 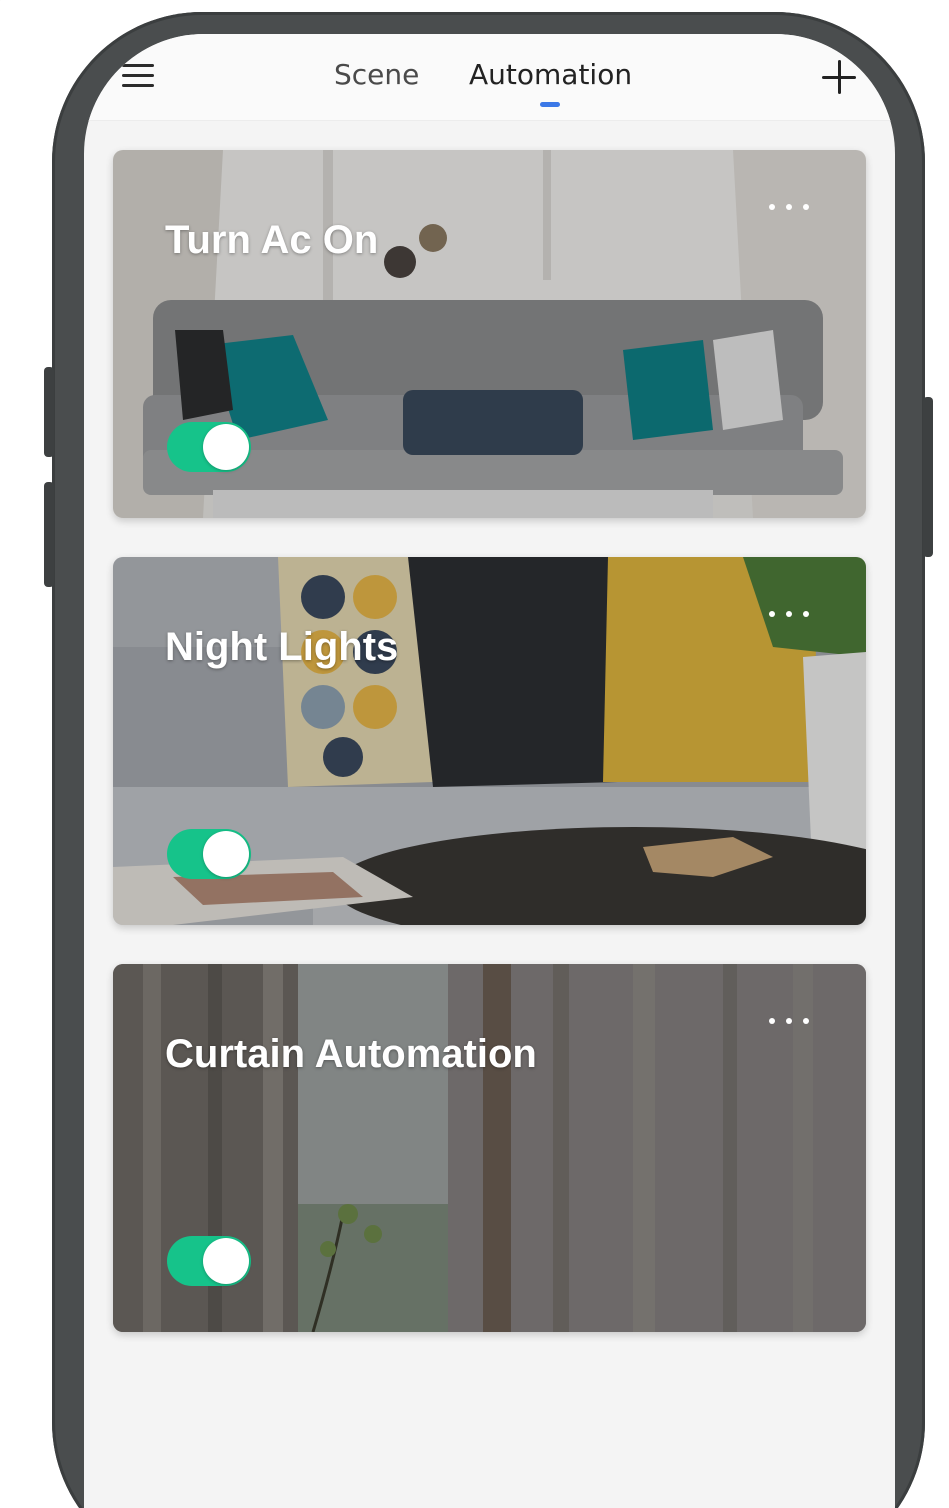 I want to click on volume-up-button, so click(x=49, y=412).